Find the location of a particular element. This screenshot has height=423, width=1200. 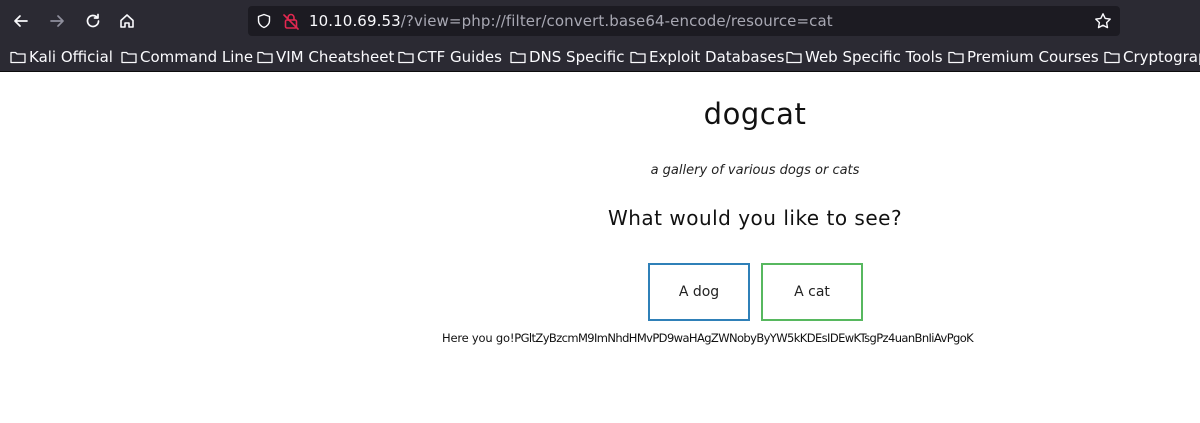

site-subtitle: a gallery of various dogs or cats is located at coordinates (755, 170).